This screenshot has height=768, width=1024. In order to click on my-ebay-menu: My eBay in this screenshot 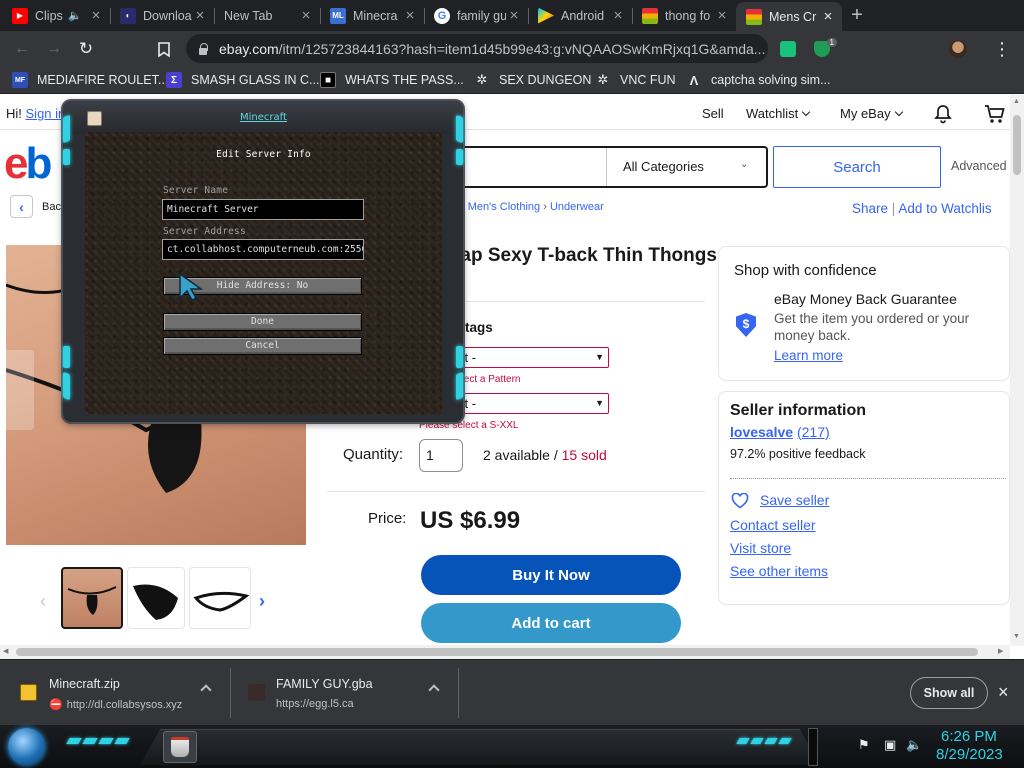, I will do `click(871, 113)`.